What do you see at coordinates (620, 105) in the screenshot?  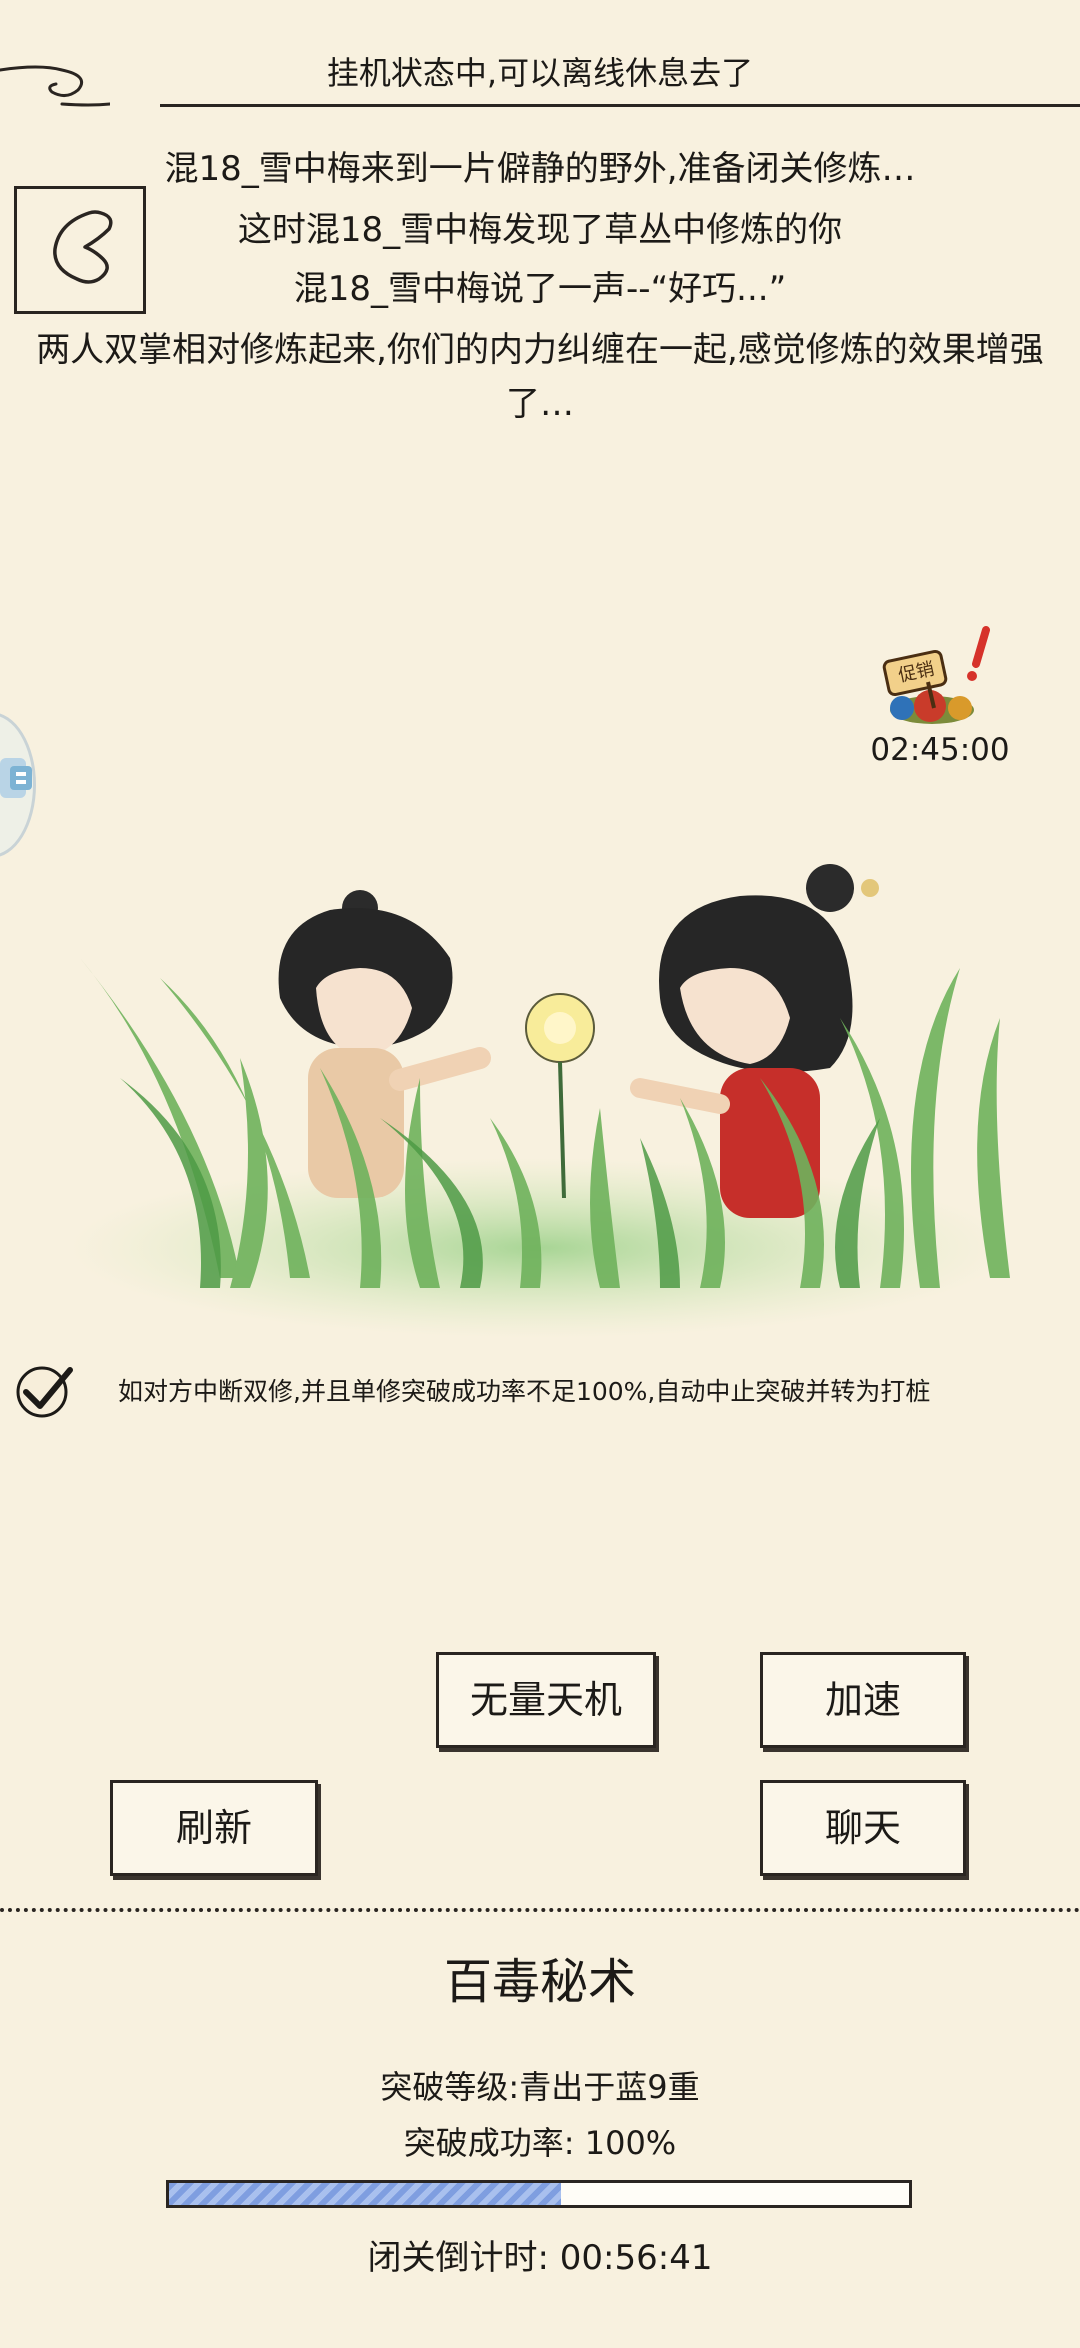 I see `header-divider` at bounding box center [620, 105].